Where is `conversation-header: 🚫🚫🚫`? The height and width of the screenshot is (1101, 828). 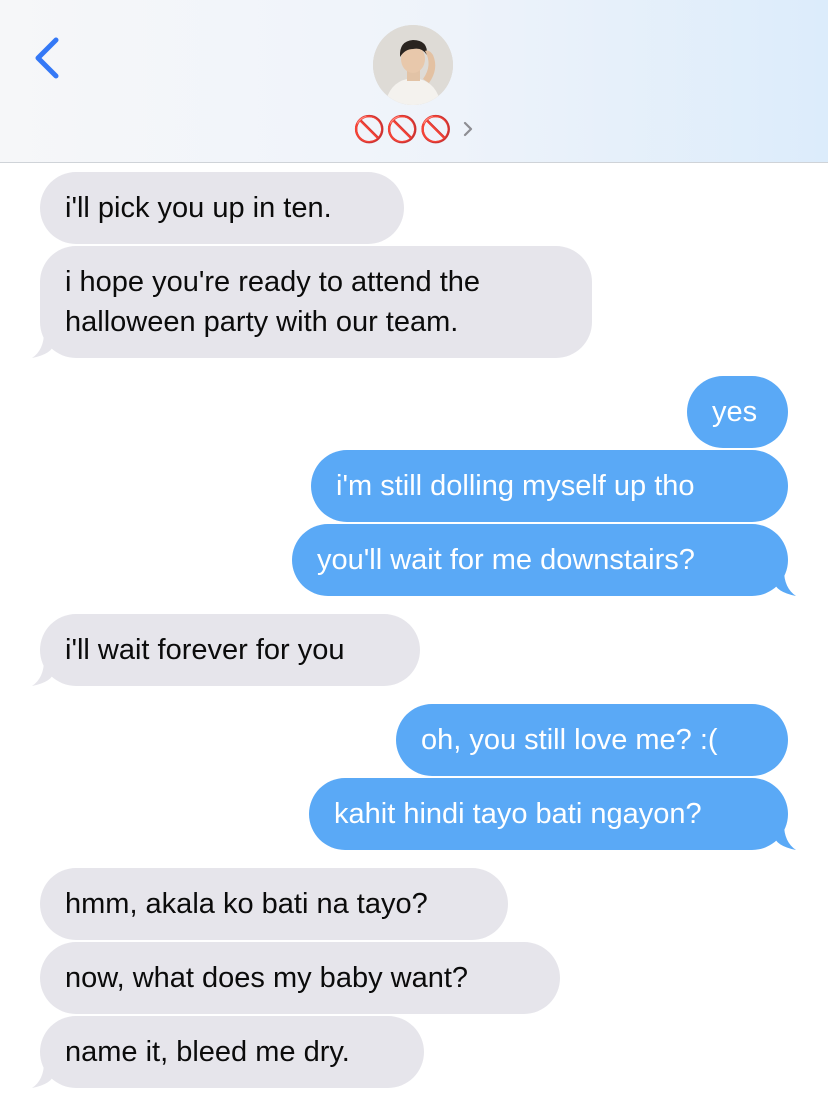 conversation-header: 🚫🚫🚫 is located at coordinates (414, 81).